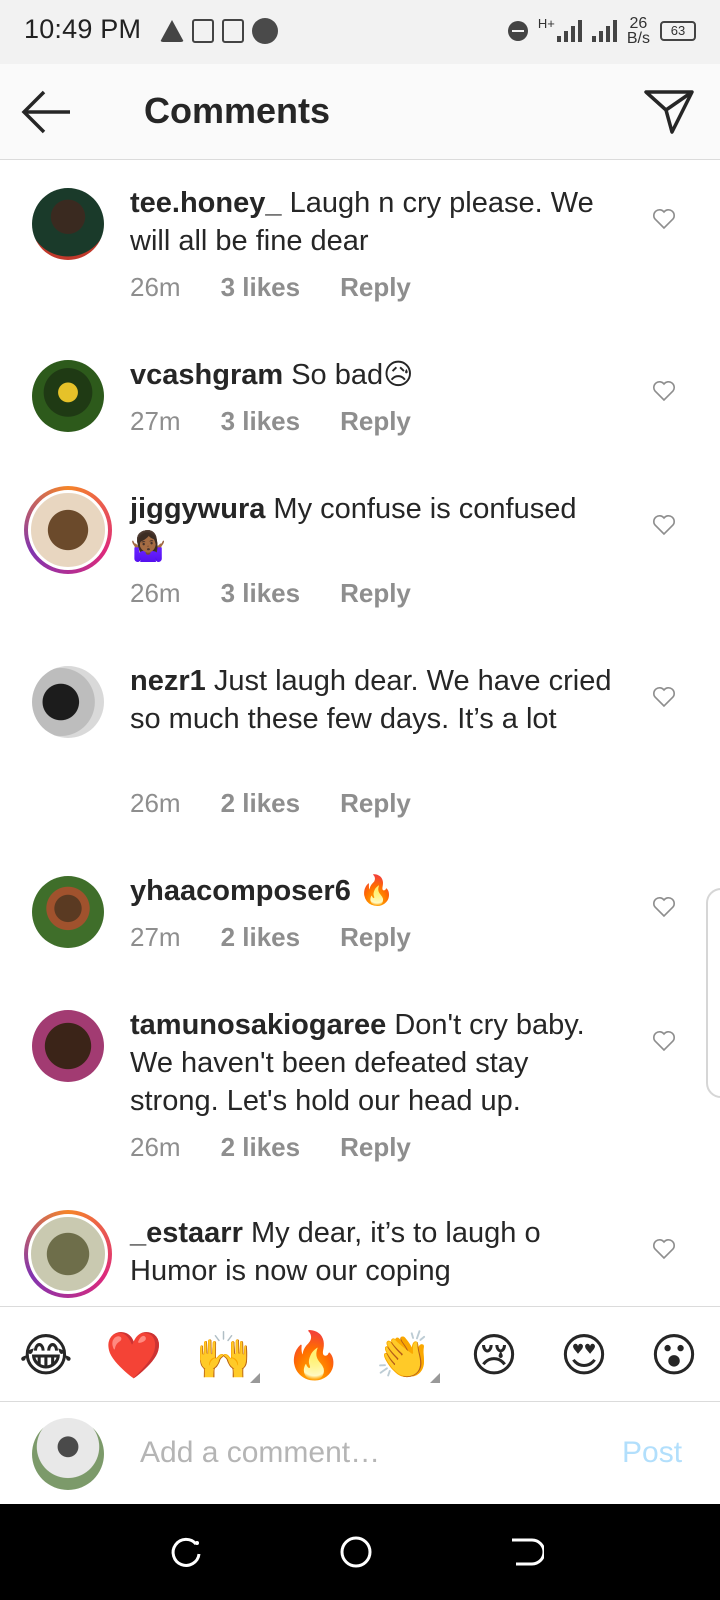  What do you see at coordinates (219, 31) in the screenshot?
I see `notification-icons` at bounding box center [219, 31].